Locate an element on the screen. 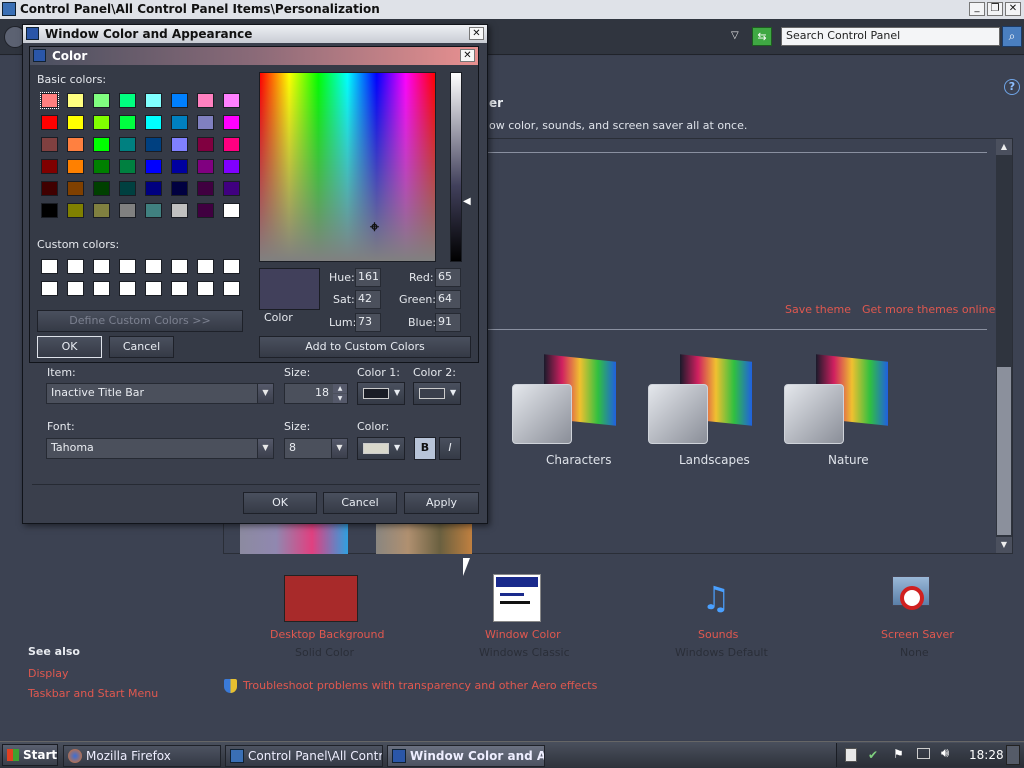 The height and width of the screenshot is (768, 1024). size-stepper: 18 ▲ ▼ is located at coordinates (316, 393).